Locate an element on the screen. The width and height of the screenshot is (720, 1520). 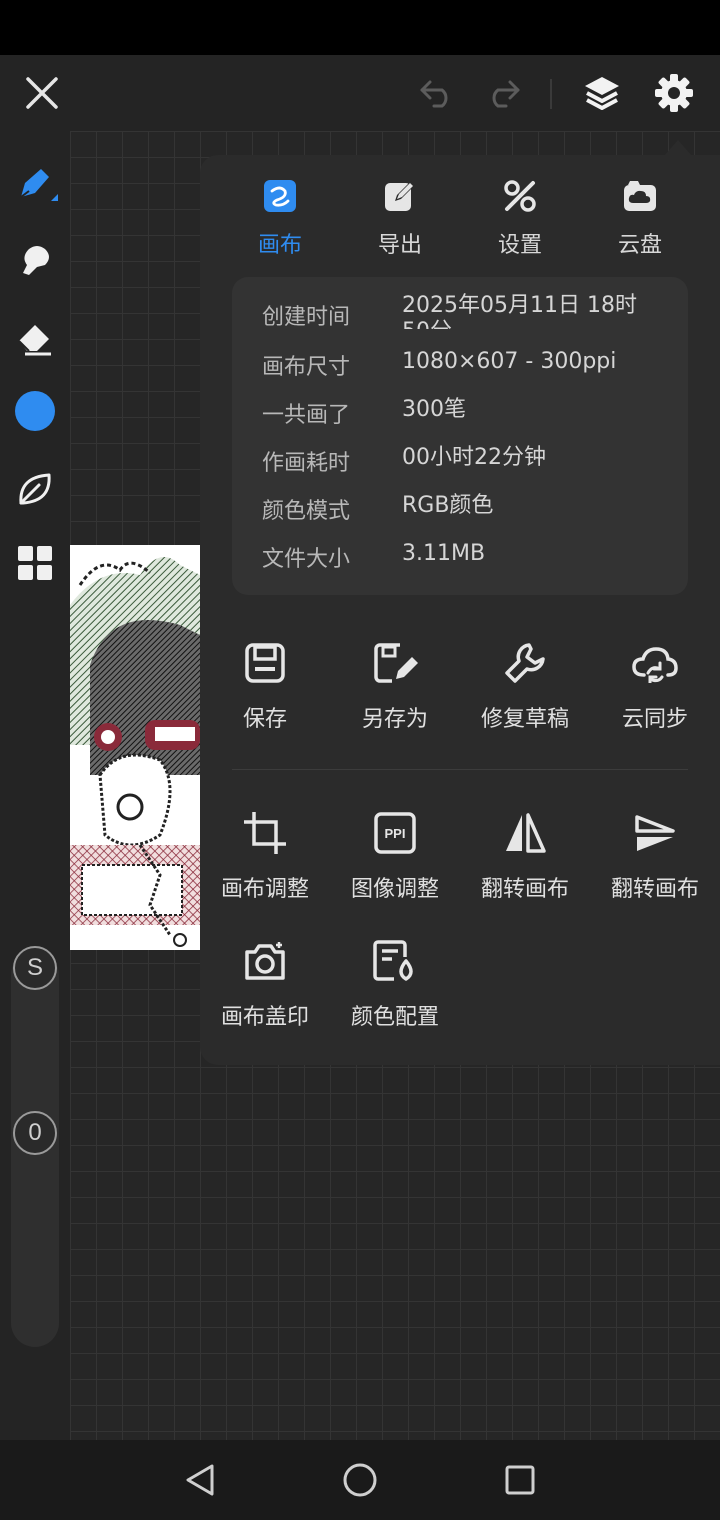
leaf-icon is located at coordinates (35, 489).